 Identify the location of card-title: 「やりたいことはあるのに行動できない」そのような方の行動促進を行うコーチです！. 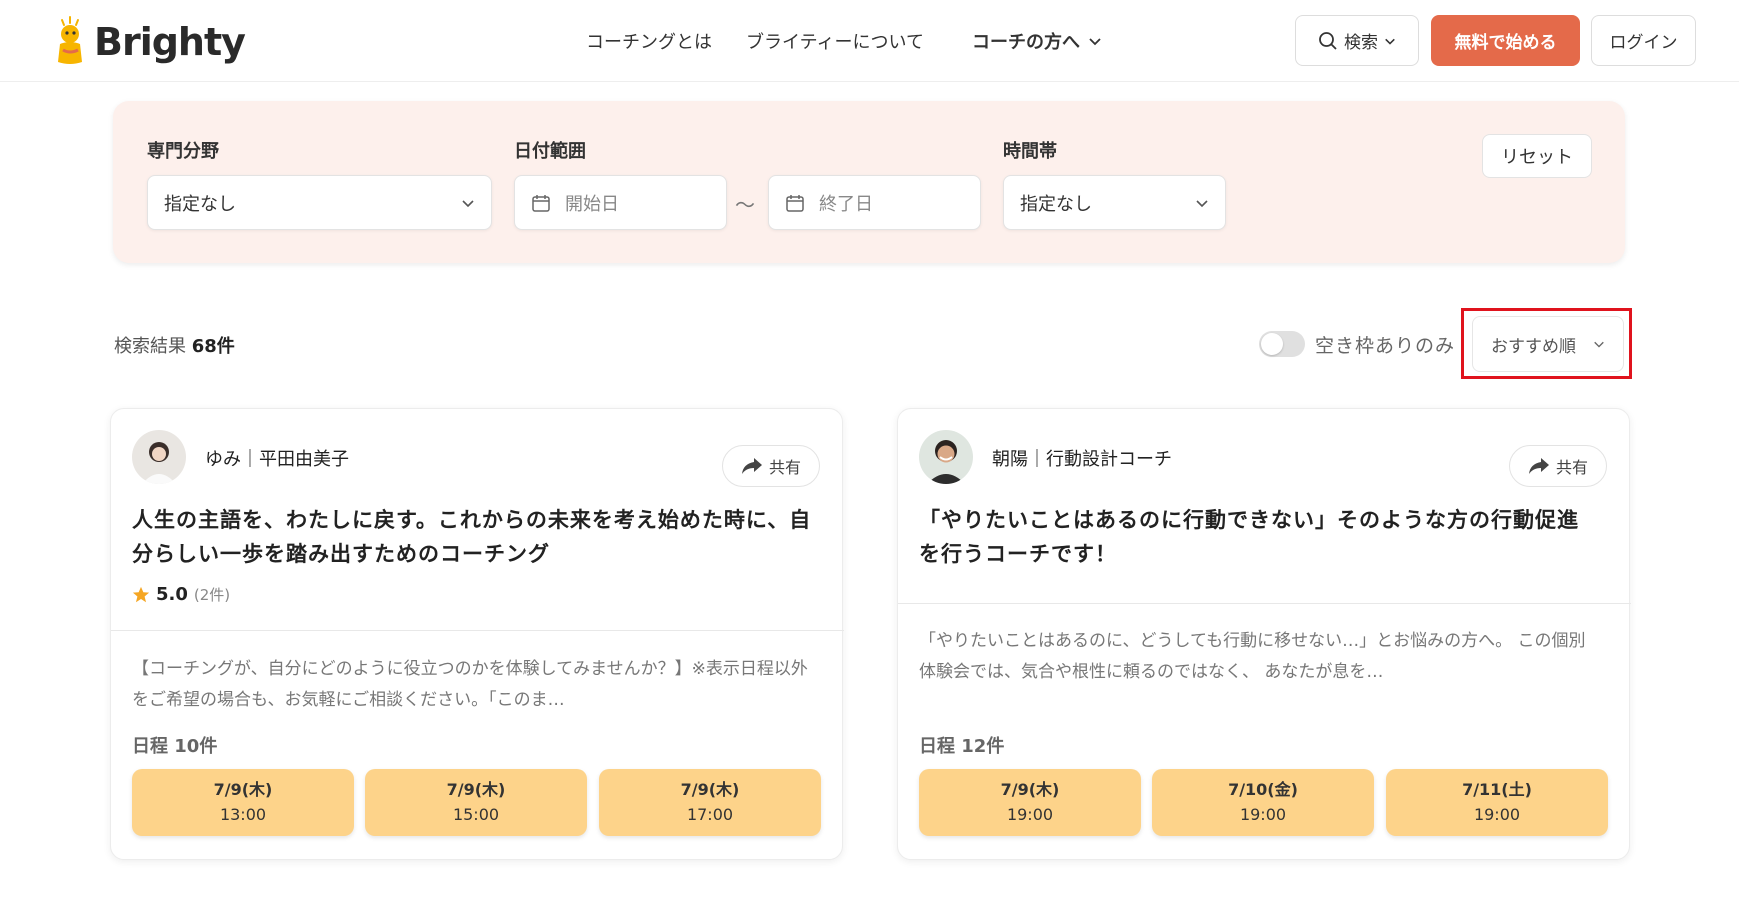
(1259, 537).